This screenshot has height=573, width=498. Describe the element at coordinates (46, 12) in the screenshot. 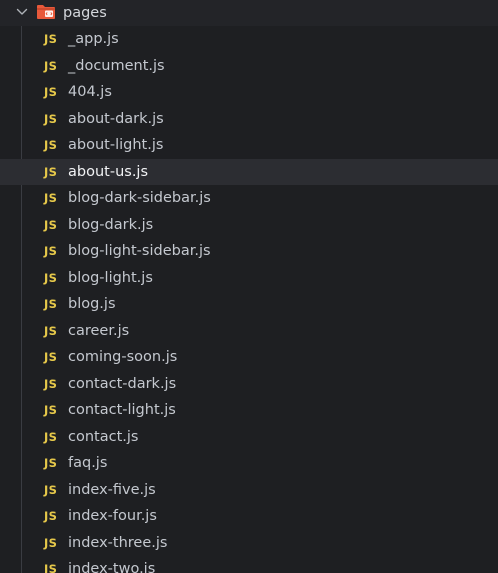

I see `pages-folder-icon` at that location.